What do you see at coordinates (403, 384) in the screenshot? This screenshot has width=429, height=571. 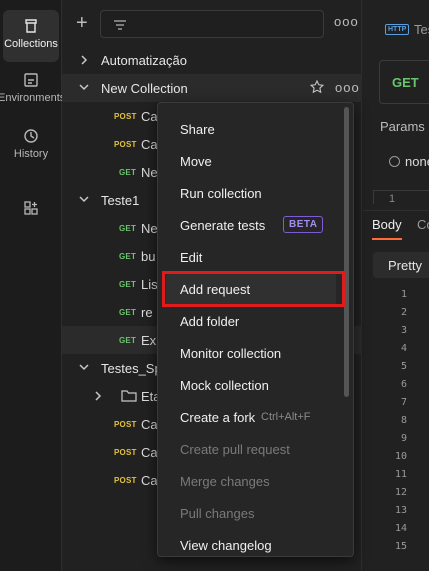 I see `line-number: 6` at bounding box center [403, 384].